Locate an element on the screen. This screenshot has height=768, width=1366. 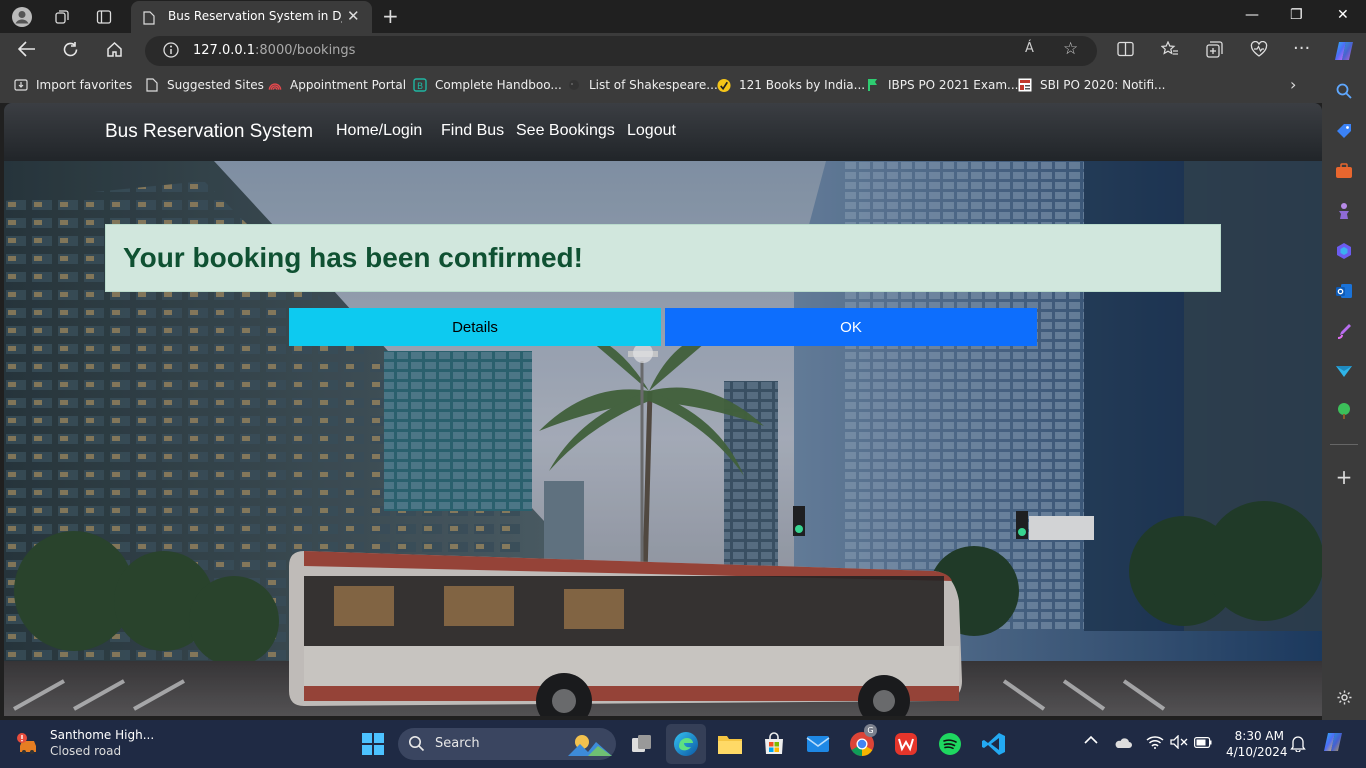
workspaces-icon is located at coordinates (62, 17).